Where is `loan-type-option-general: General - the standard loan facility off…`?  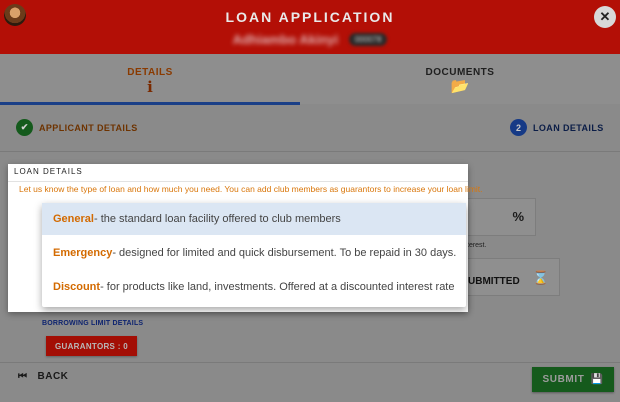 loan-type-option-general: General - the standard loan facility off… is located at coordinates (254, 219).